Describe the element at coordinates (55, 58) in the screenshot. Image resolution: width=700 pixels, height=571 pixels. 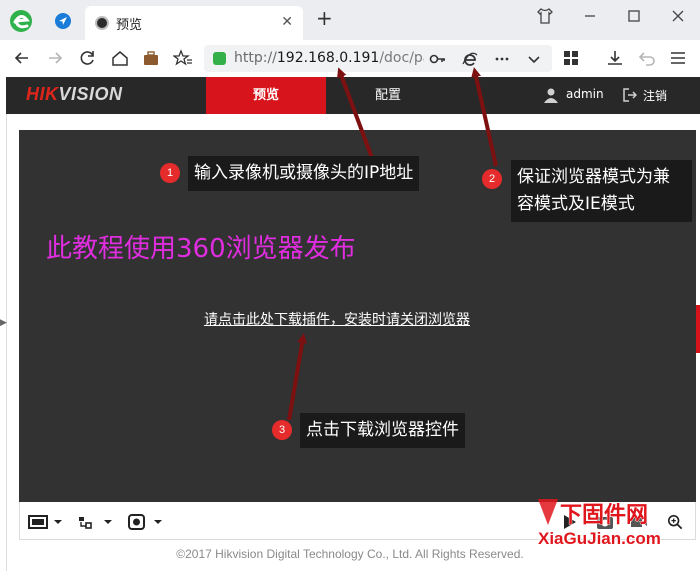
I see `forward-icon` at that location.